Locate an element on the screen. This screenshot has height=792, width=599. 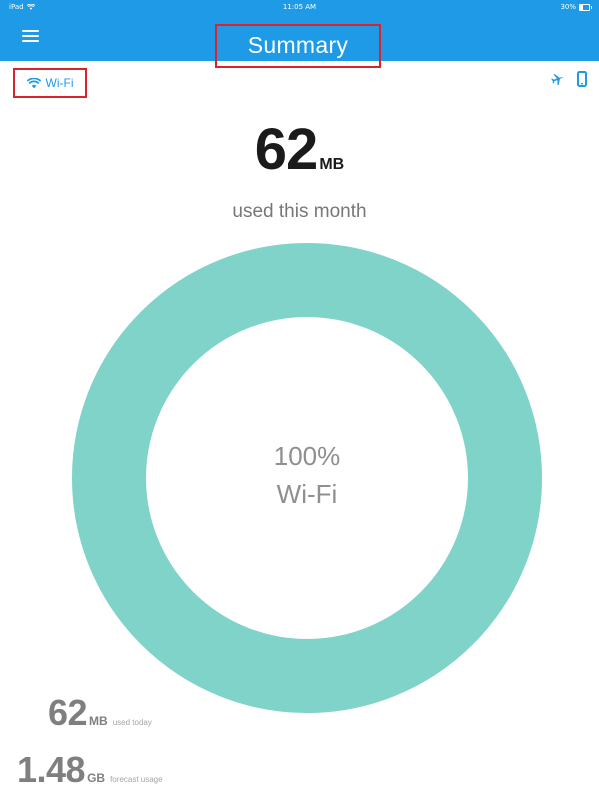
stat-forecast-label: forecast usage is located at coordinates (136, 779).